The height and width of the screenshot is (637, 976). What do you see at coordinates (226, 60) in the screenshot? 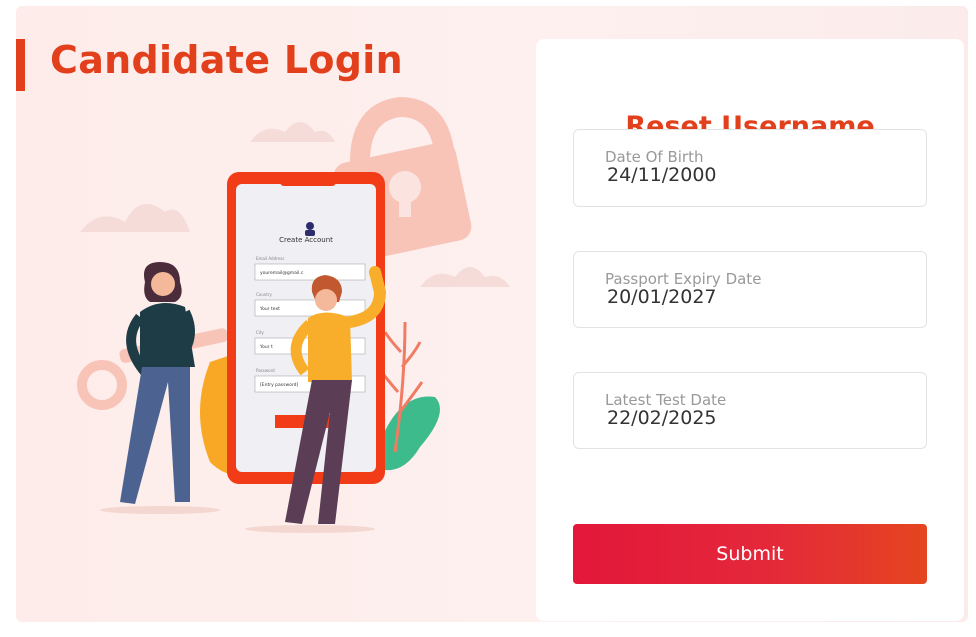
I see `page-title: Candidate Login` at bounding box center [226, 60].